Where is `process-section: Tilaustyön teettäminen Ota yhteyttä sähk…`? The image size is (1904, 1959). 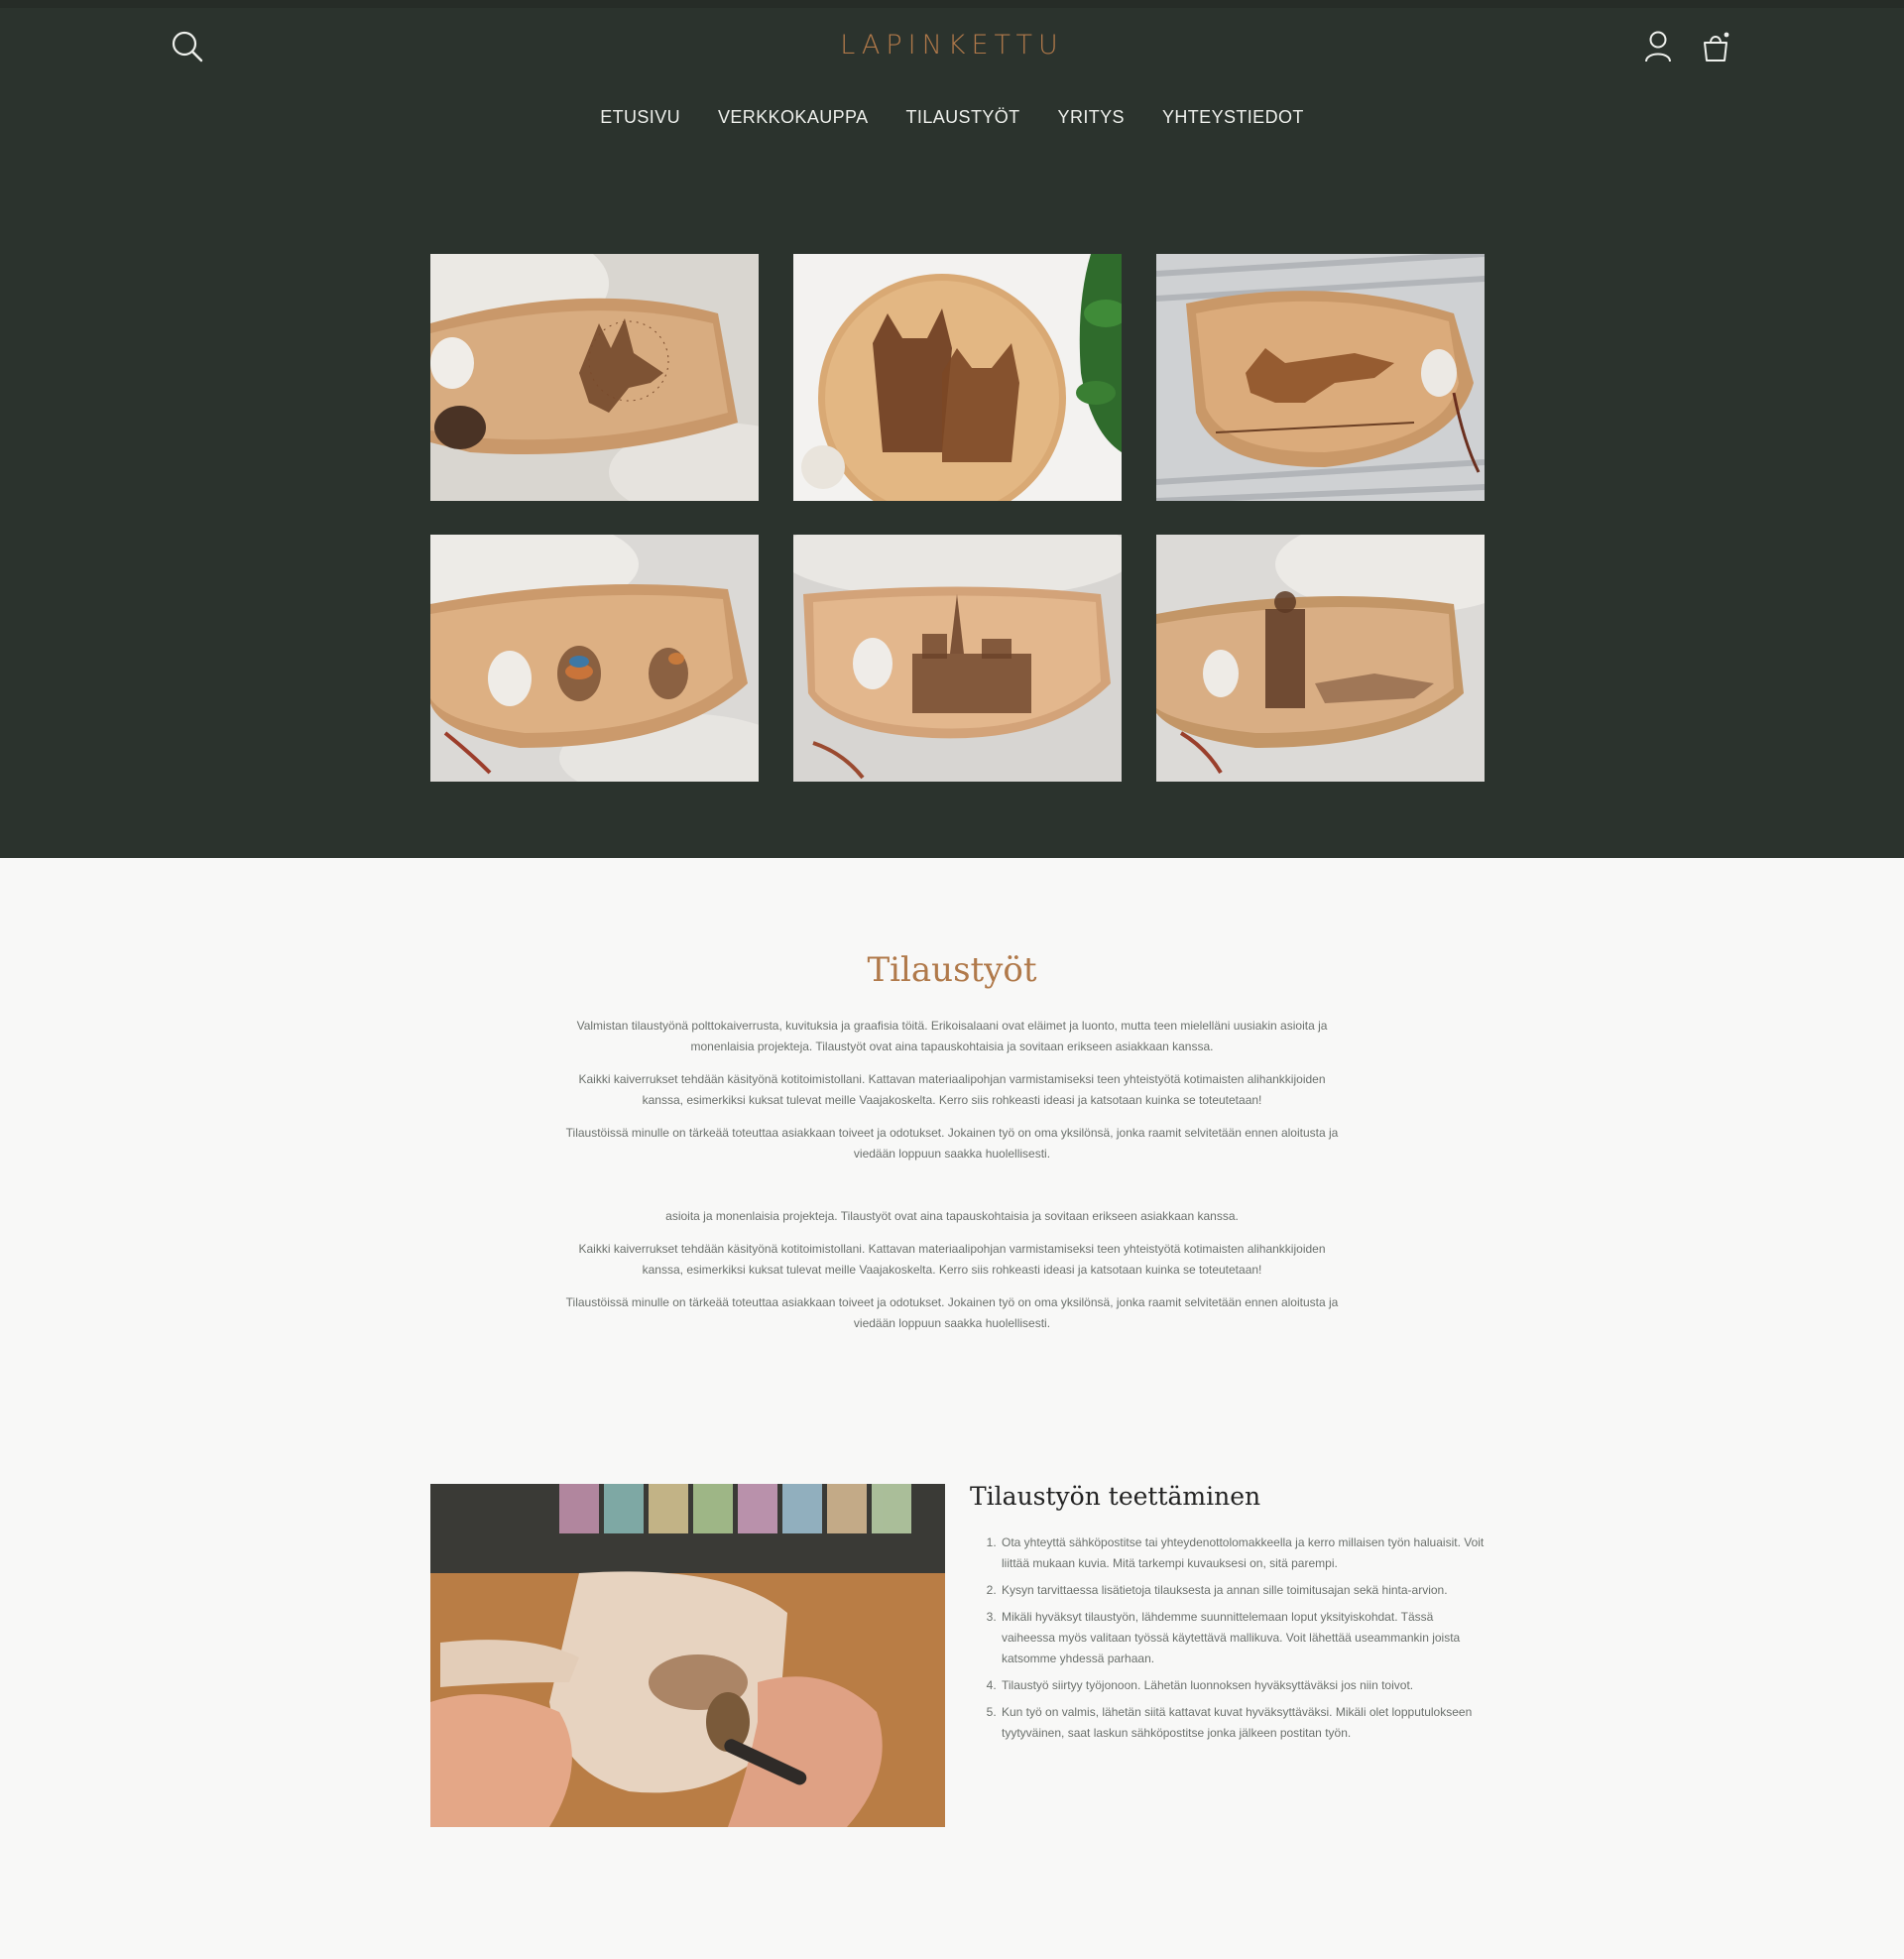 process-section: Tilaustyön teettäminen Ota yhteyttä sähk… is located at coordinates (1228, 1616).